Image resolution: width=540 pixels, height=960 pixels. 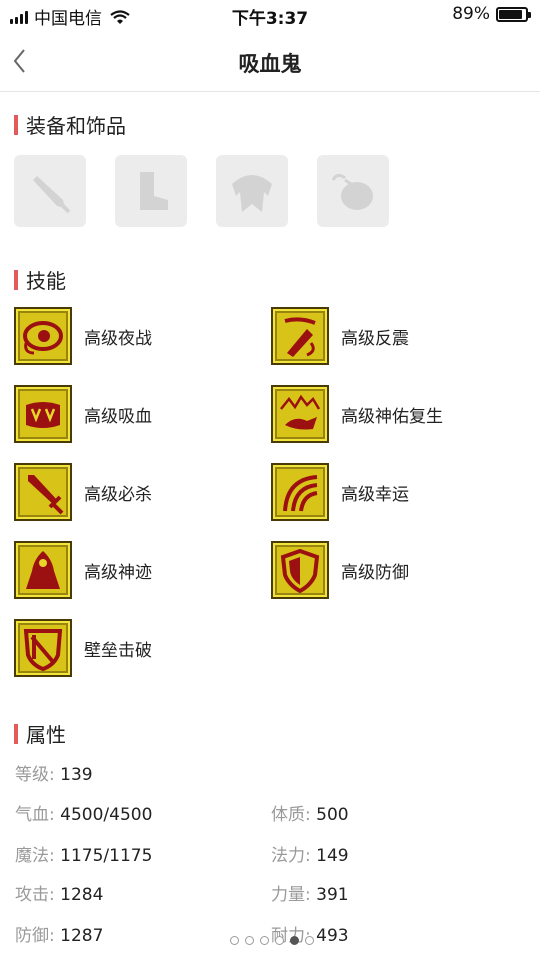 I want to click on counter-shock-icon, so click(x=300, y=336).